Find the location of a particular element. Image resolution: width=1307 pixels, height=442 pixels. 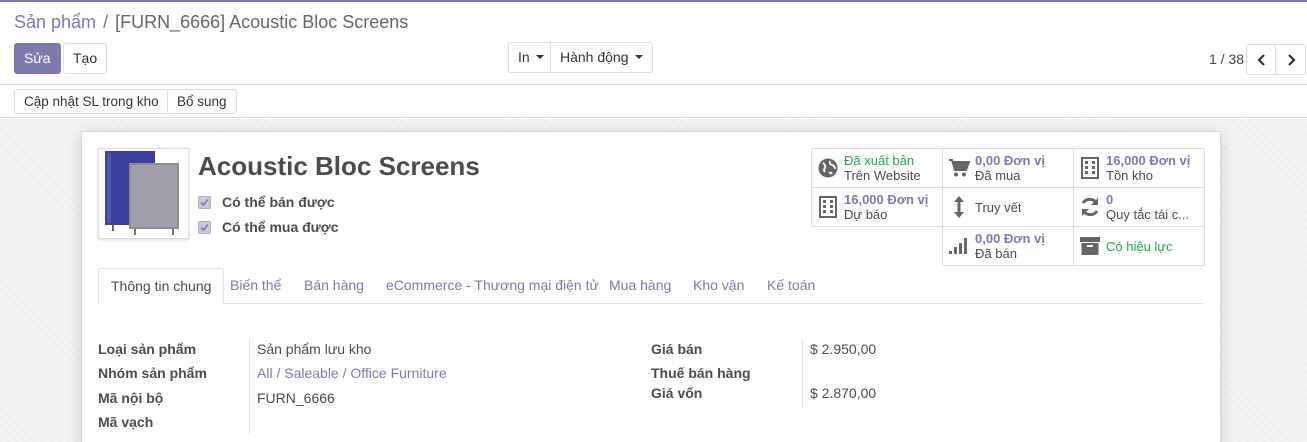

website-status-label: Trên Website is located at coordinates (882, 175).